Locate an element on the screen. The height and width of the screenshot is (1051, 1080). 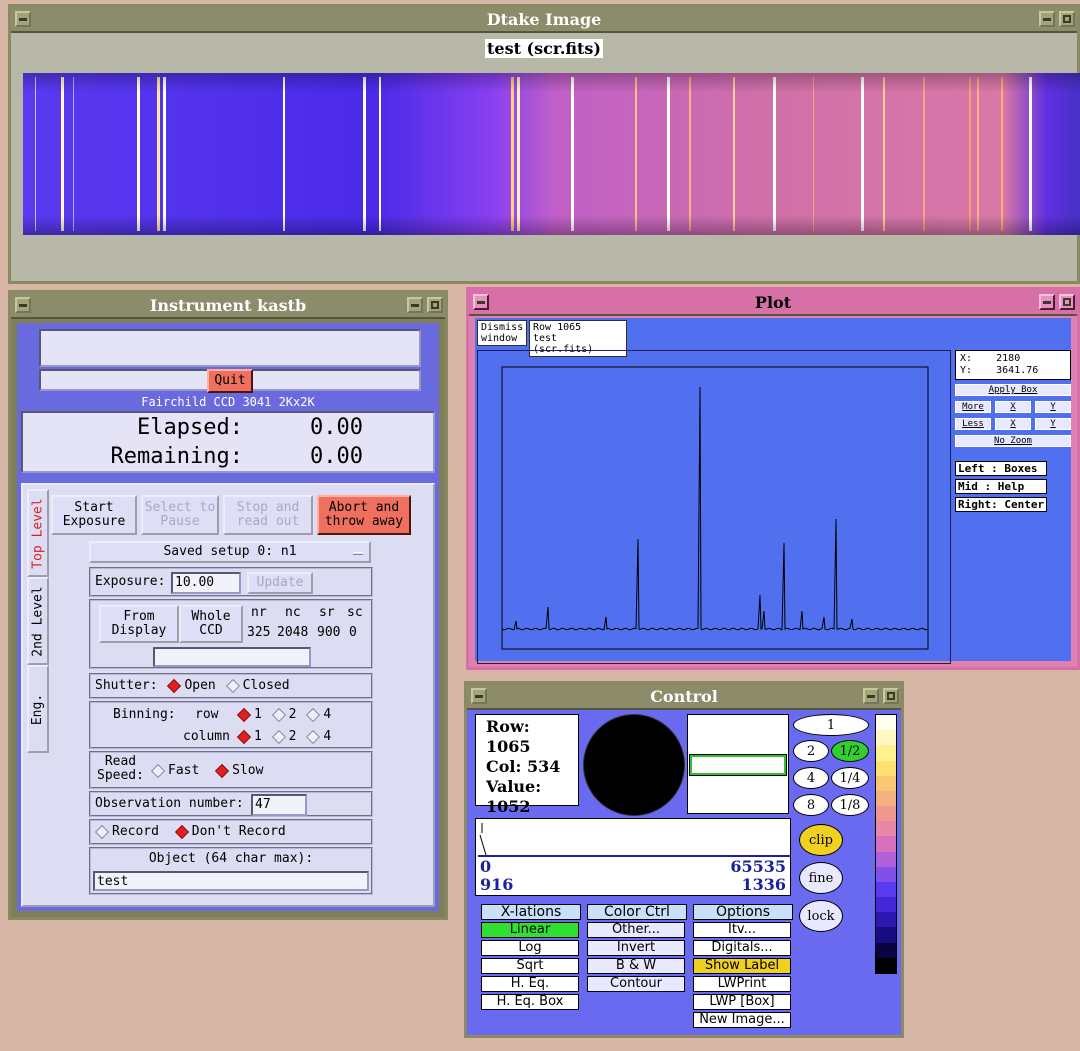
log-option: Log is located at coordinates (530, 948).